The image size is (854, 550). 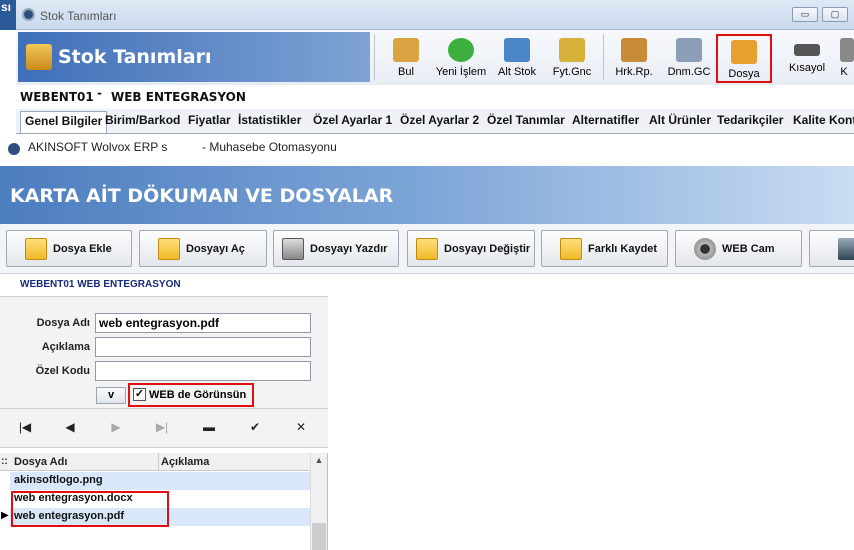 What do you see at coordinates (689, 72) in the screenshot?
I see `period-label: Dnm.GC` at bounding box center [689, 72].